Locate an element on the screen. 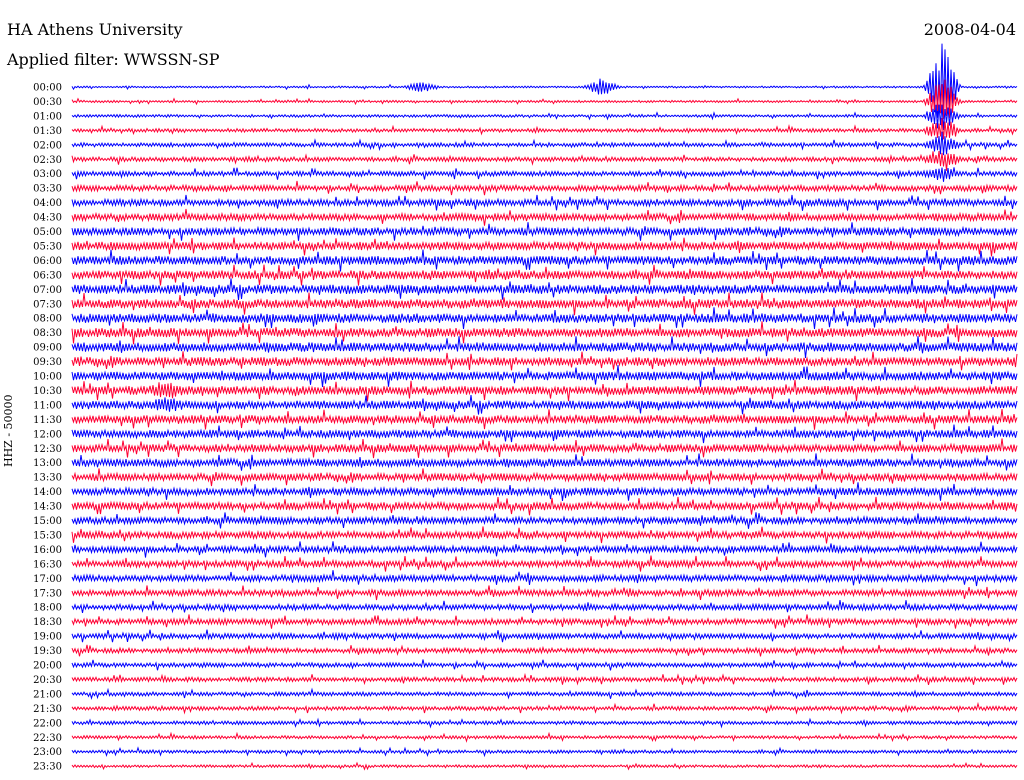 Image resolution: width=1024 pixels, height=780 pixels. time-tick-label: 03:30 is located at coordinates (47, 189).